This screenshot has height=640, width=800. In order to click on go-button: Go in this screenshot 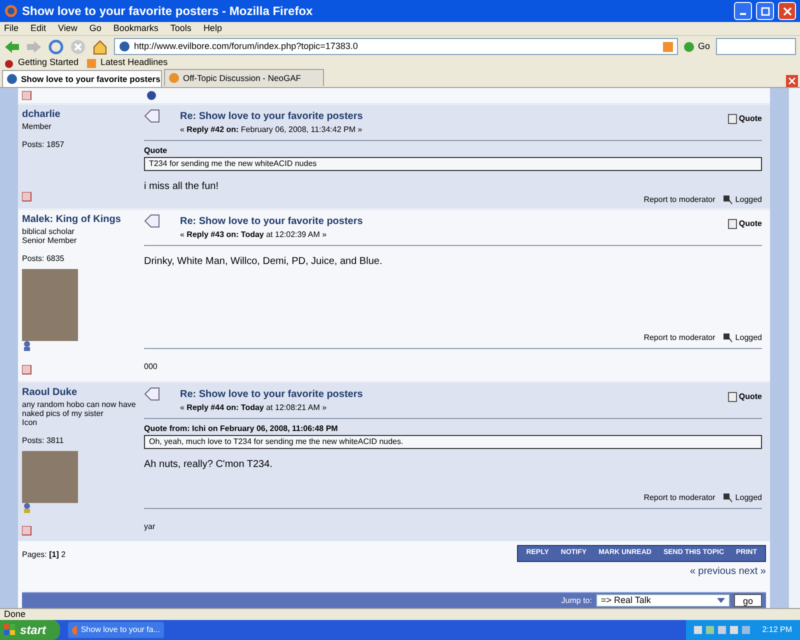, I will do `click(697, 47)`.